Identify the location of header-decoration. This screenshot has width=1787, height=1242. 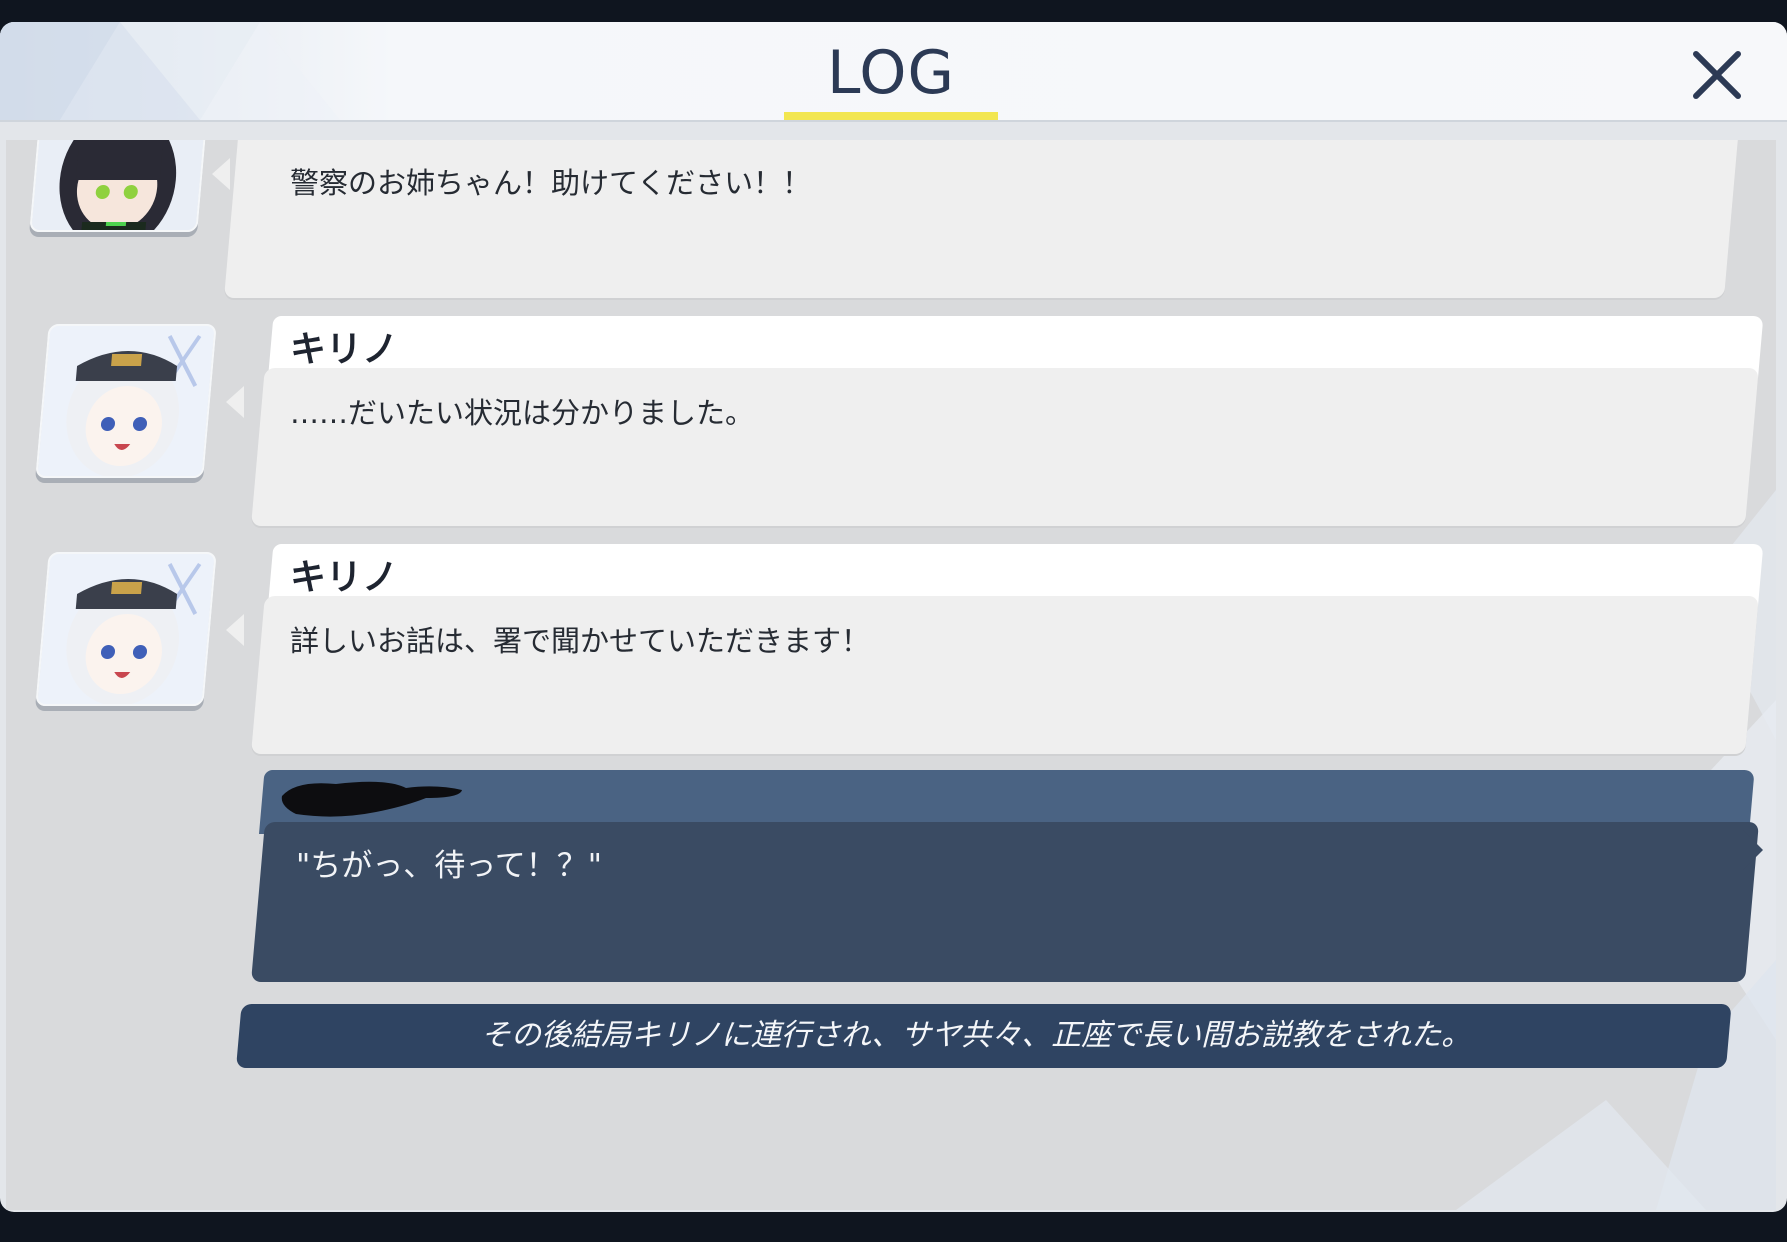
(170, 71).